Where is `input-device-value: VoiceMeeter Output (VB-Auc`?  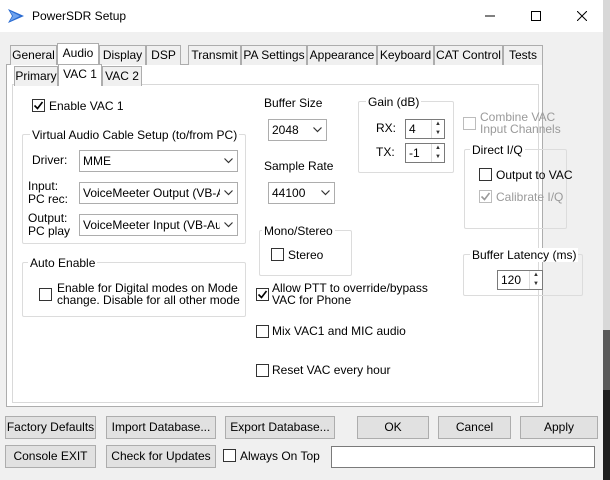 input-device-value: VoiceMeeter Output (VB-Auc is located at coordinates (160, 193).